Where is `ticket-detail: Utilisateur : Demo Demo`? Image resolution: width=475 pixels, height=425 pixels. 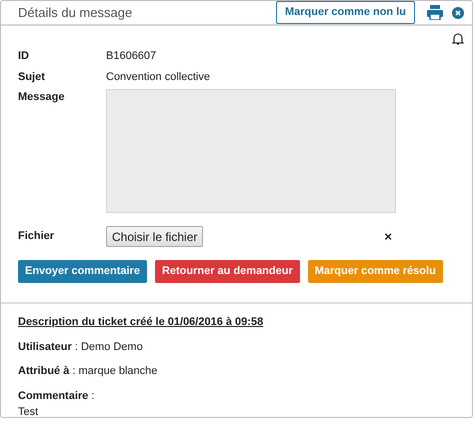 ticket-detail: Utilisateur : Demo Demo is located at coordinates (81, 347).